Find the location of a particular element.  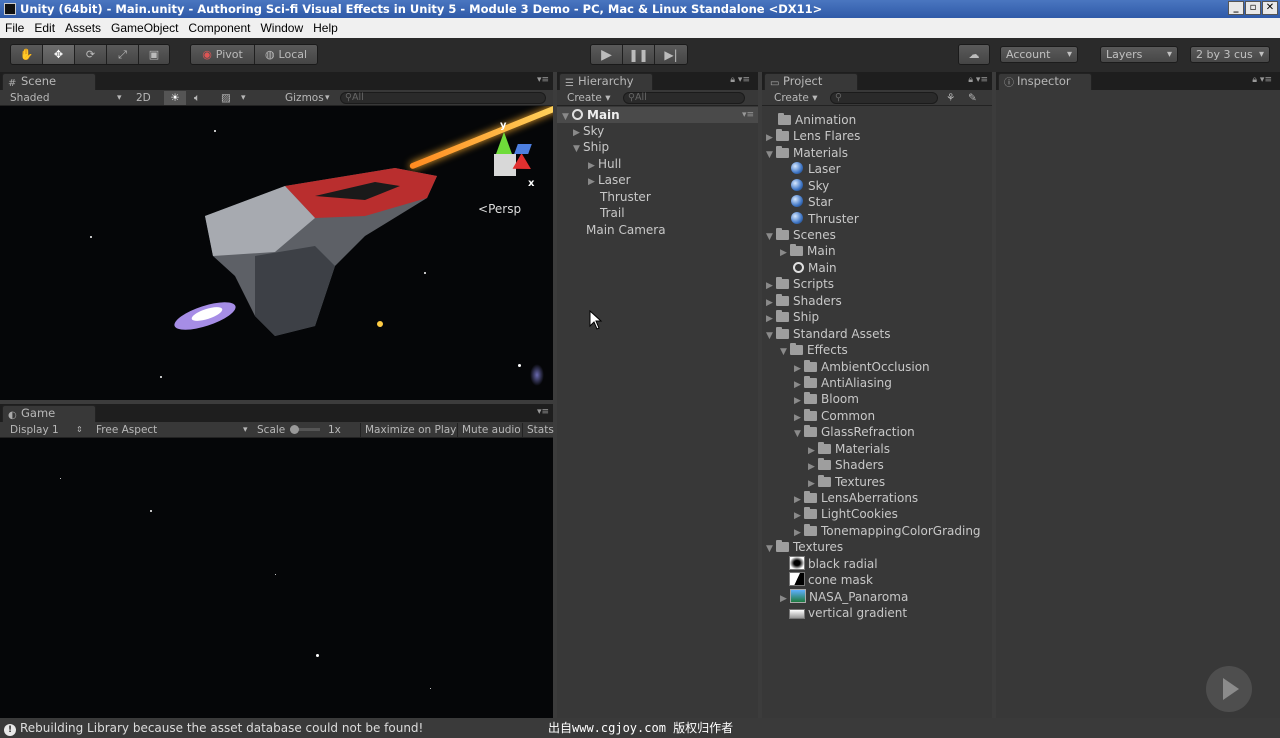

menu-help: Help is located at coordinates (325, 28).